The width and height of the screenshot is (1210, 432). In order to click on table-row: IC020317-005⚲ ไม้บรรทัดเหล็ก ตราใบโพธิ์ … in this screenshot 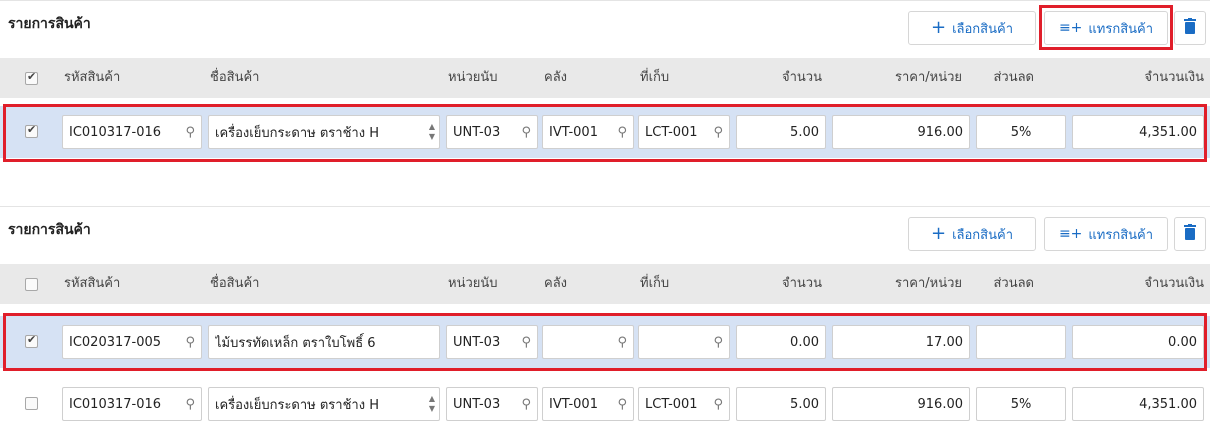, I will do `click(605, 342)`.